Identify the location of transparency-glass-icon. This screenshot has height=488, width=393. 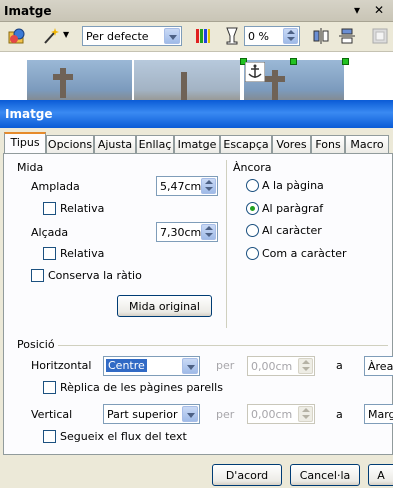
(232, 36).